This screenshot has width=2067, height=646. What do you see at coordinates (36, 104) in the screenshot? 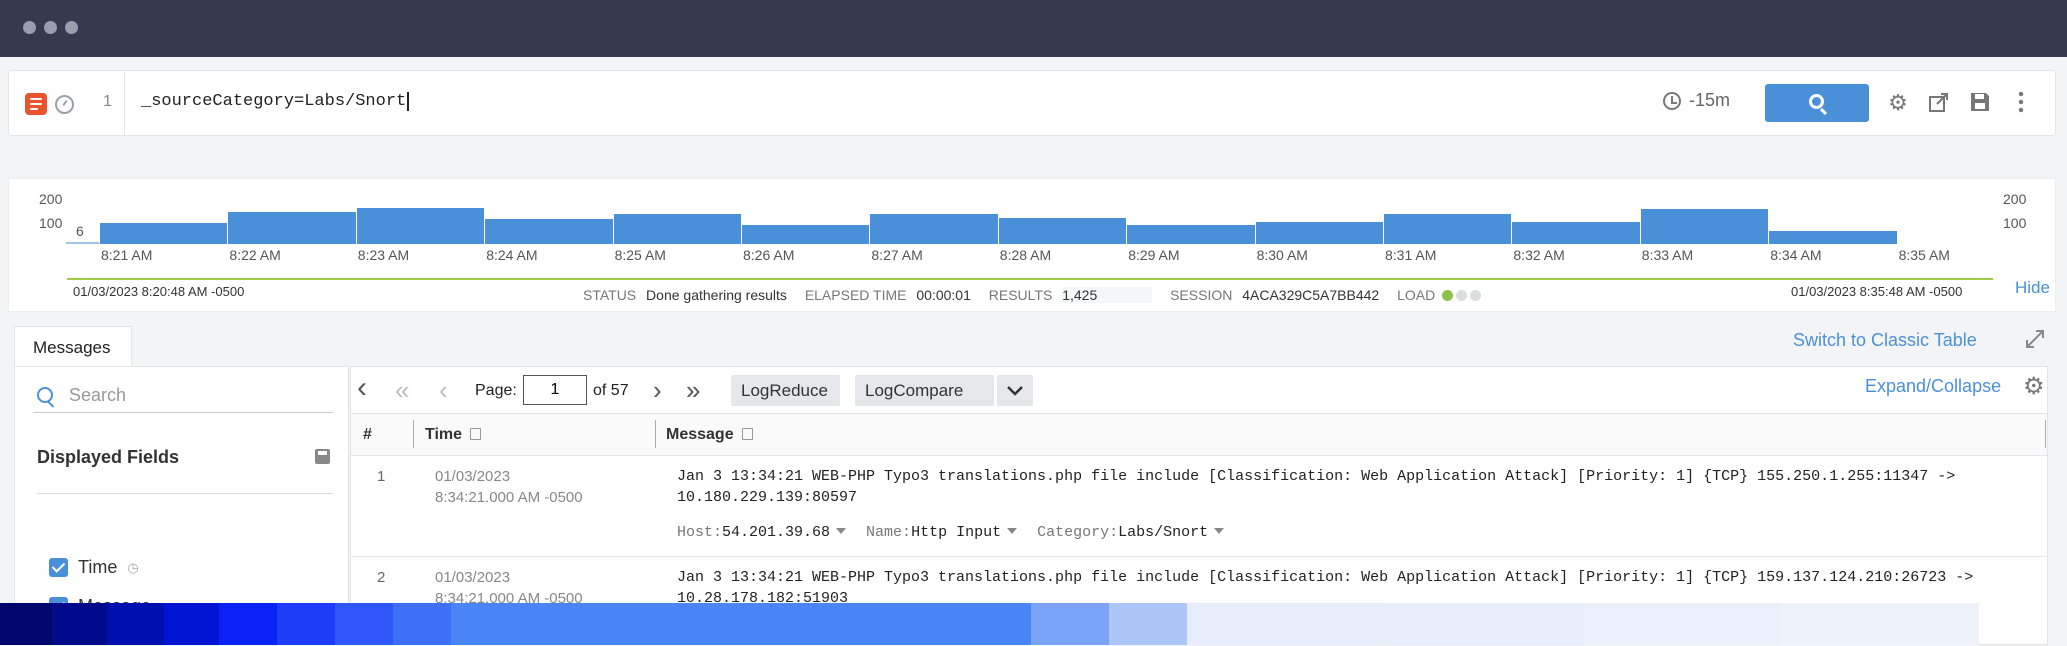
I see `log-search-icon` at bounding box center [36, 104].